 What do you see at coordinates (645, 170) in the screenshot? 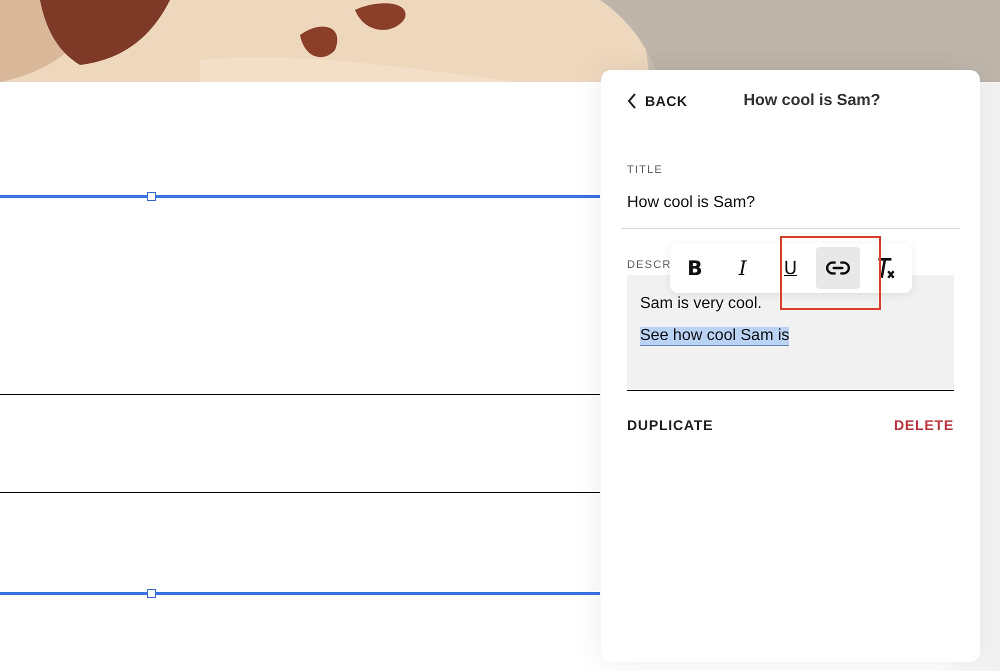
I see `field-label: TITLE` at bounding box center [645, 170].